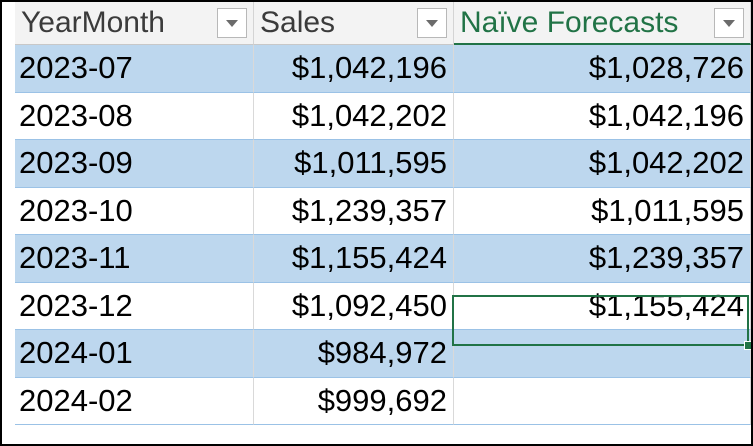  I want to click on cell-sales: $984,972, so click(354, 354).